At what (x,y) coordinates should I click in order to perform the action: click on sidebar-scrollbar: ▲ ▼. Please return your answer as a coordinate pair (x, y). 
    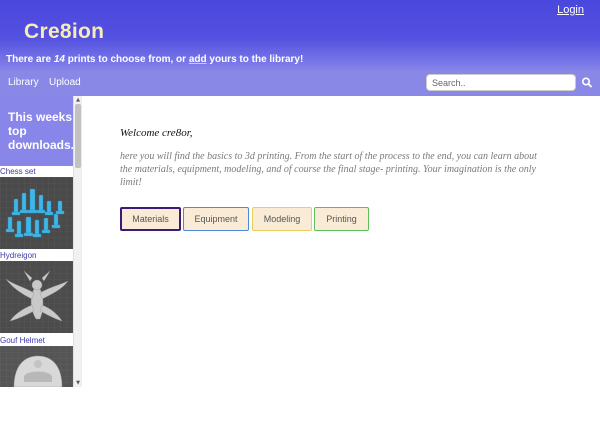
    Looking at the image, I should click on (77, 241).